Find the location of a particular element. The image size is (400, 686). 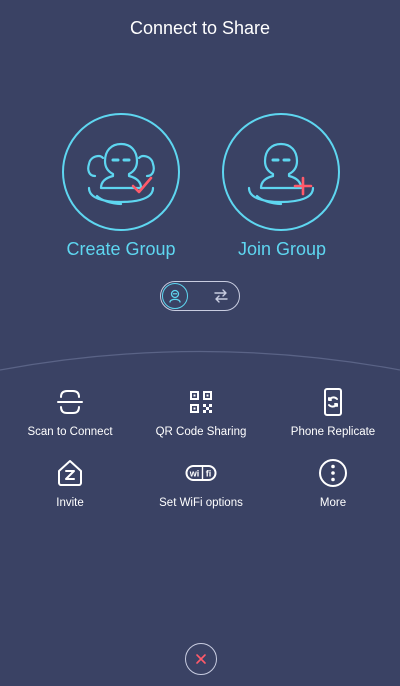

group-mode-knob is located at coordinates (175, 296).